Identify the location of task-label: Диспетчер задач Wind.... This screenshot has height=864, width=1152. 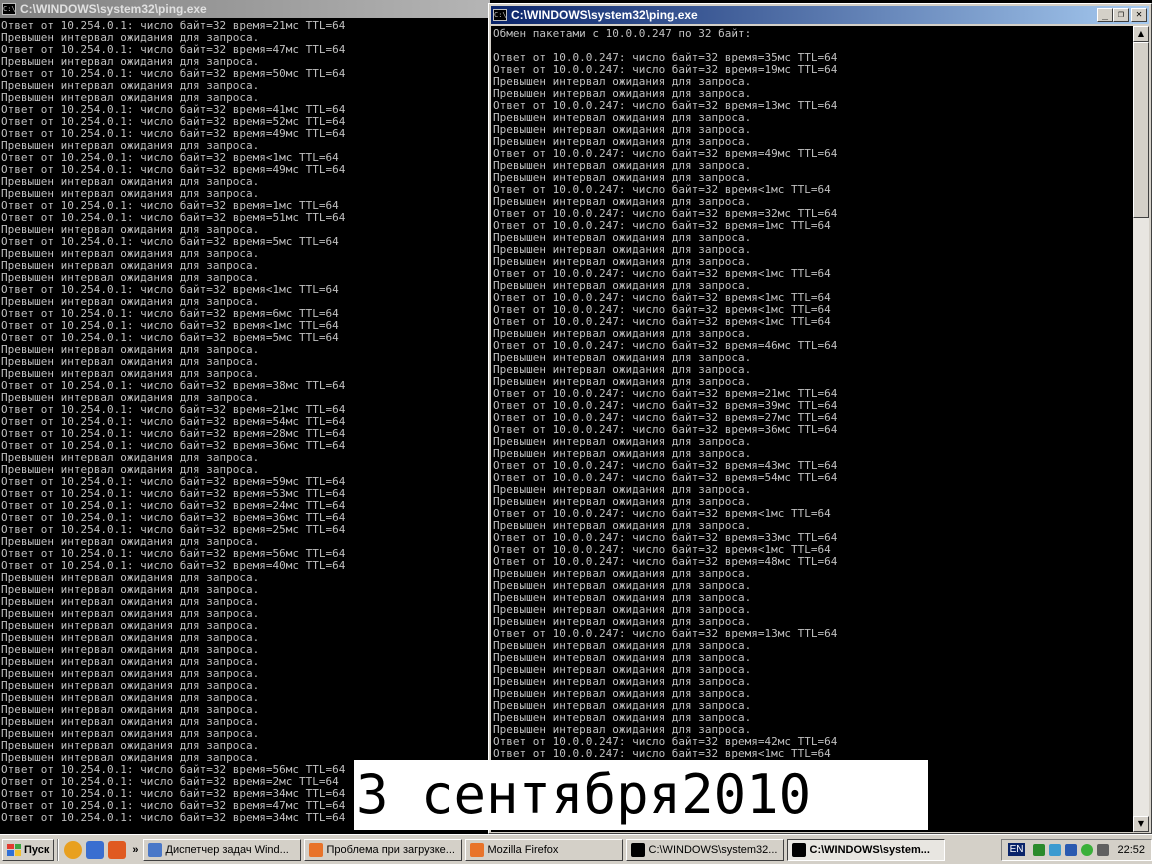
(227, 849).